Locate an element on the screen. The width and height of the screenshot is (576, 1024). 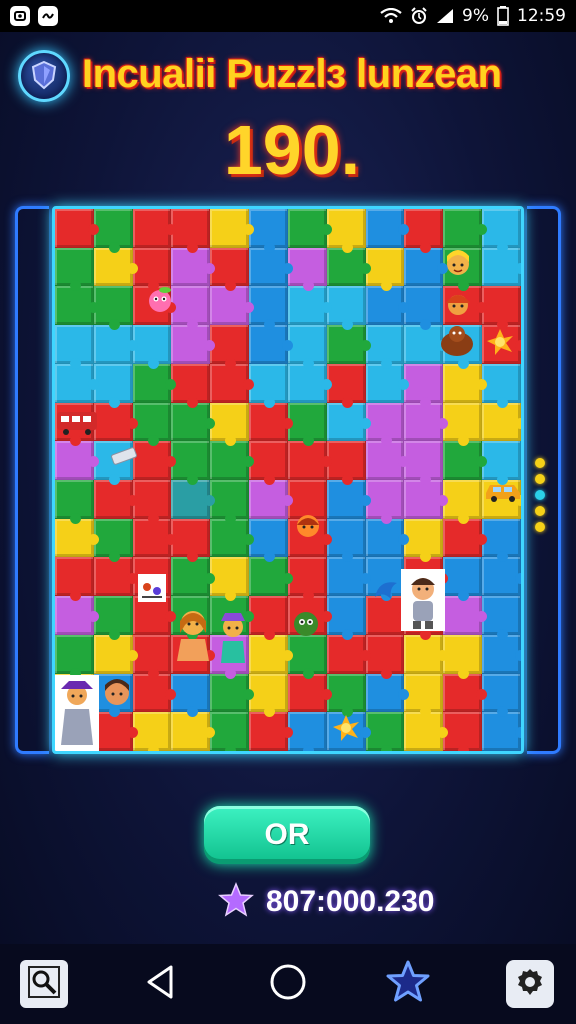
nav-favorites-button is located at coordinates (408, 984).